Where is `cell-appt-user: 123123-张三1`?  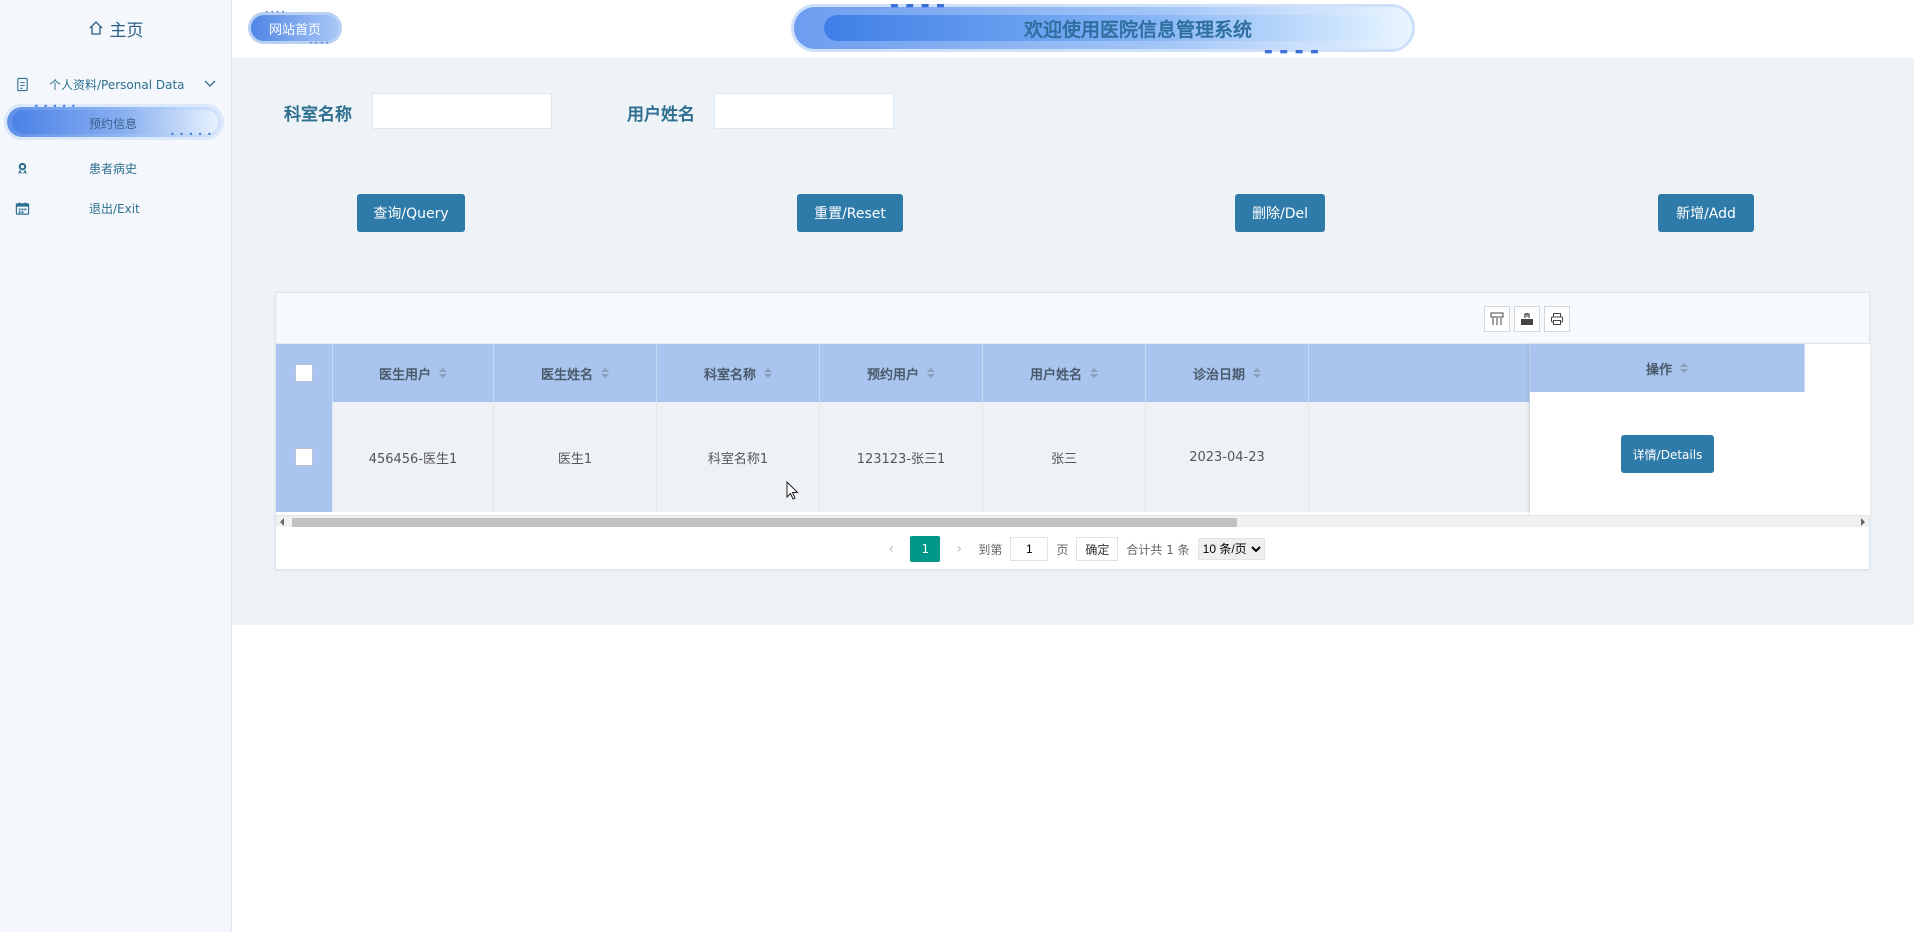 cell-appt-user: 123123-张三1 is located at coordinates (901, 457).